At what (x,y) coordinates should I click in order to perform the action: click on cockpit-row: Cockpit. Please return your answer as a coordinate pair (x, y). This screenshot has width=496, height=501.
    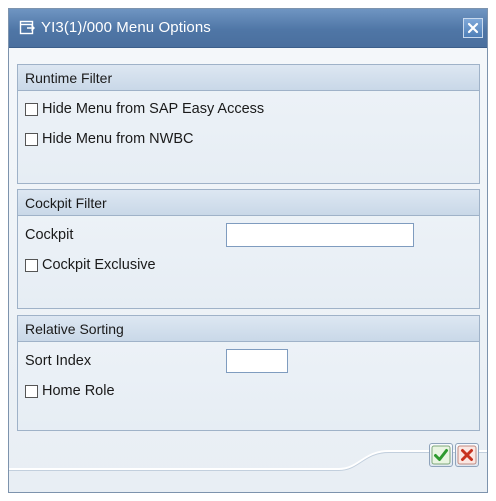
    Looking at the image, I should click on (49, 235).